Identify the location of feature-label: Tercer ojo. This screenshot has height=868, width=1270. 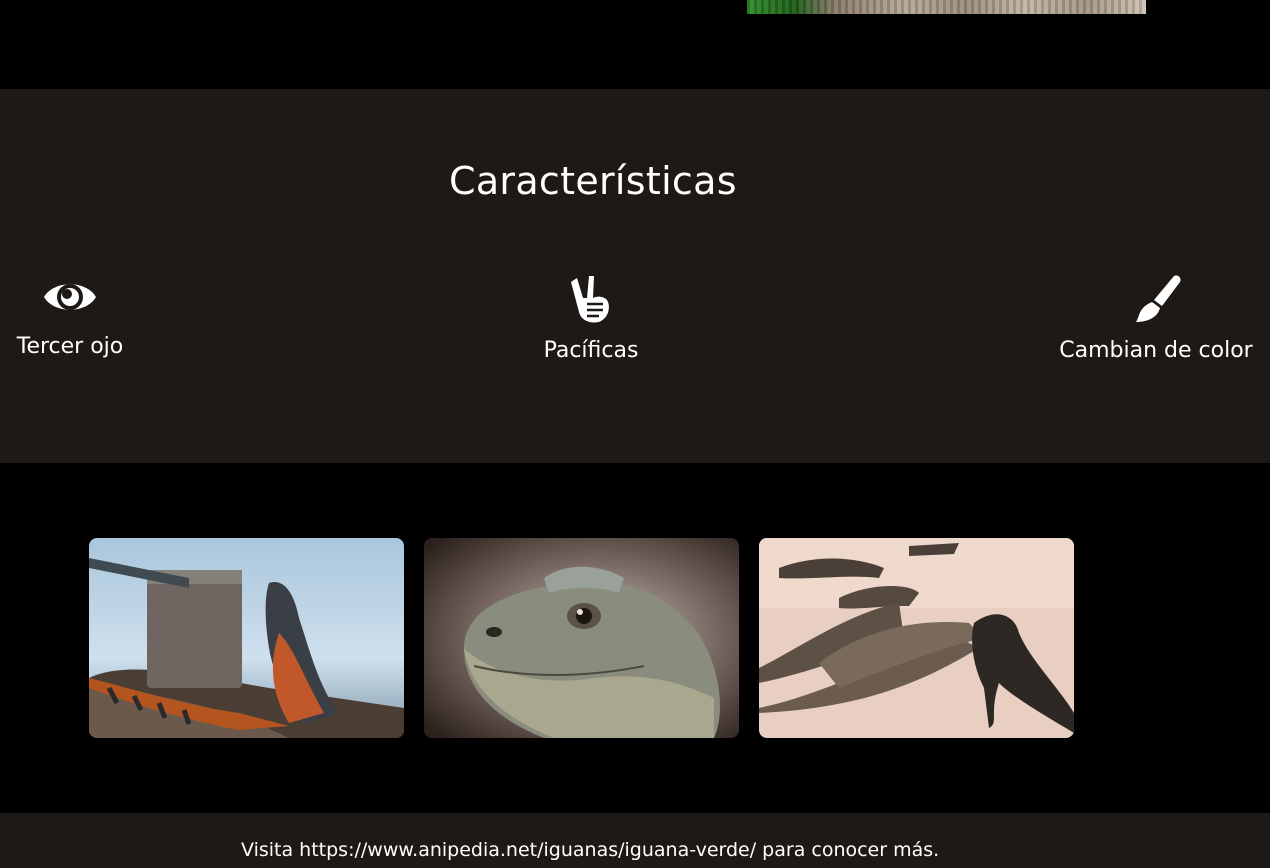
(70, 346).